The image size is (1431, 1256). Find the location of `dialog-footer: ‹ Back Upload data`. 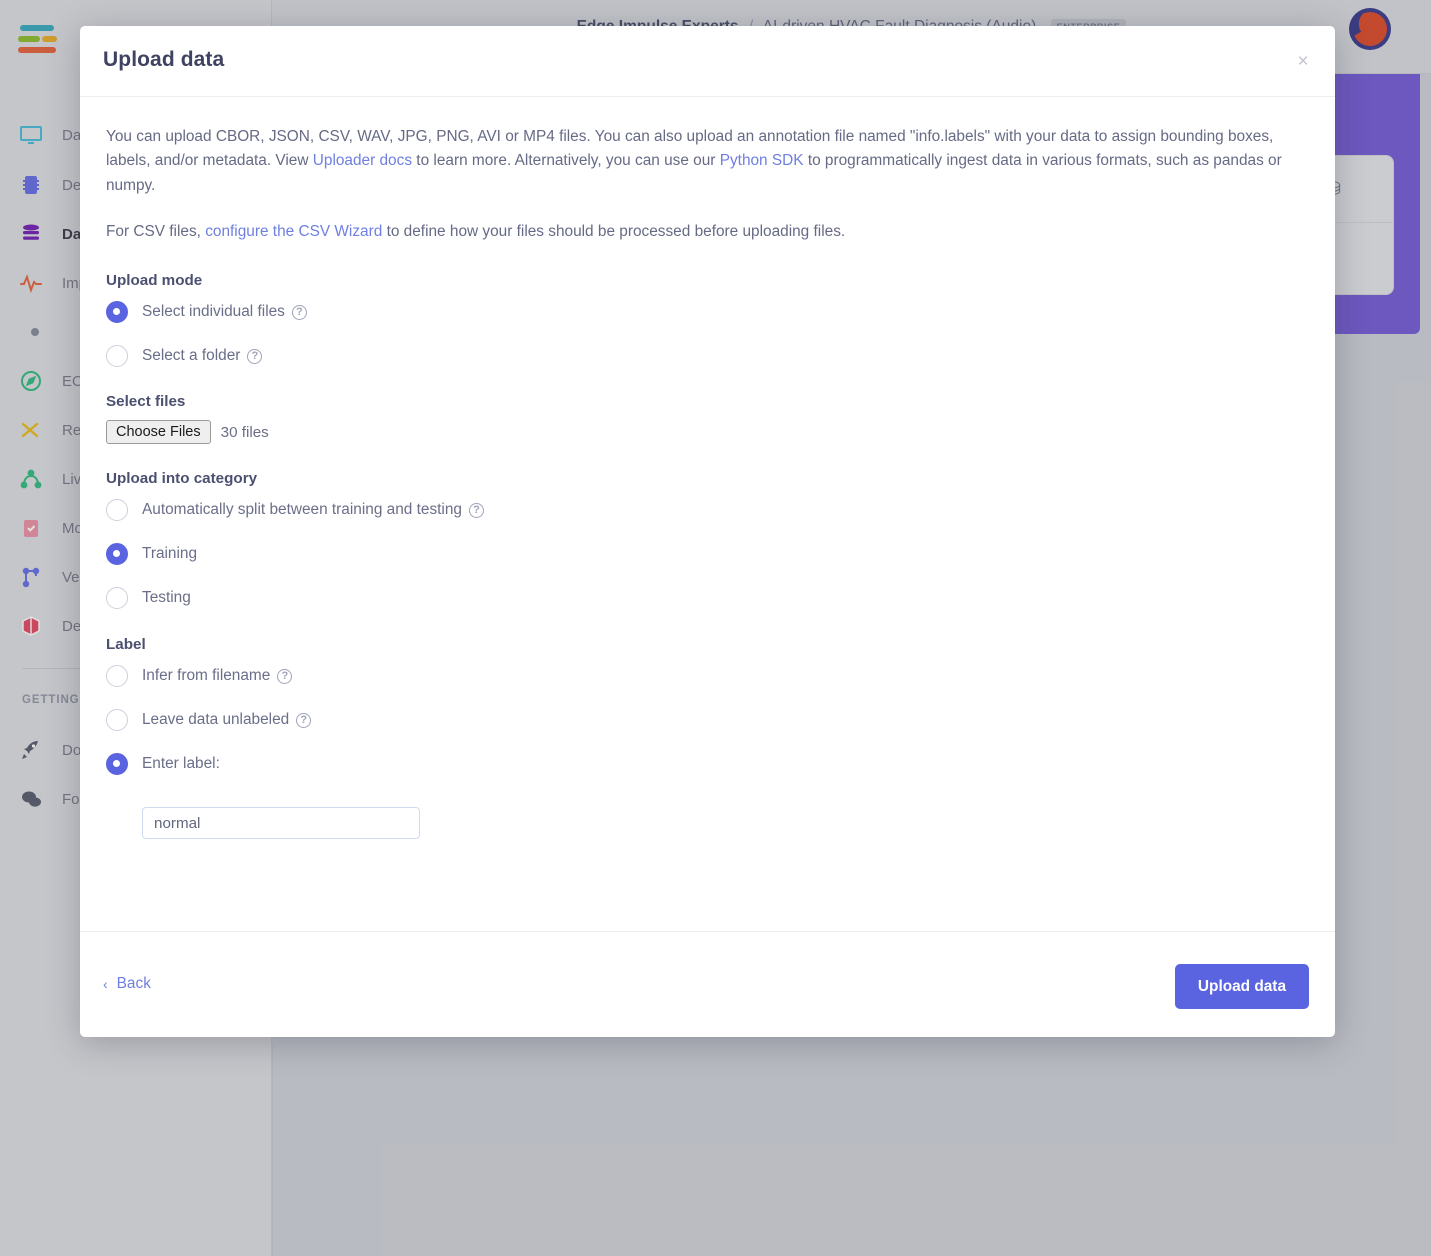

dialog-footer: ‹ Back Upload data is located at coordinates (707, 984).